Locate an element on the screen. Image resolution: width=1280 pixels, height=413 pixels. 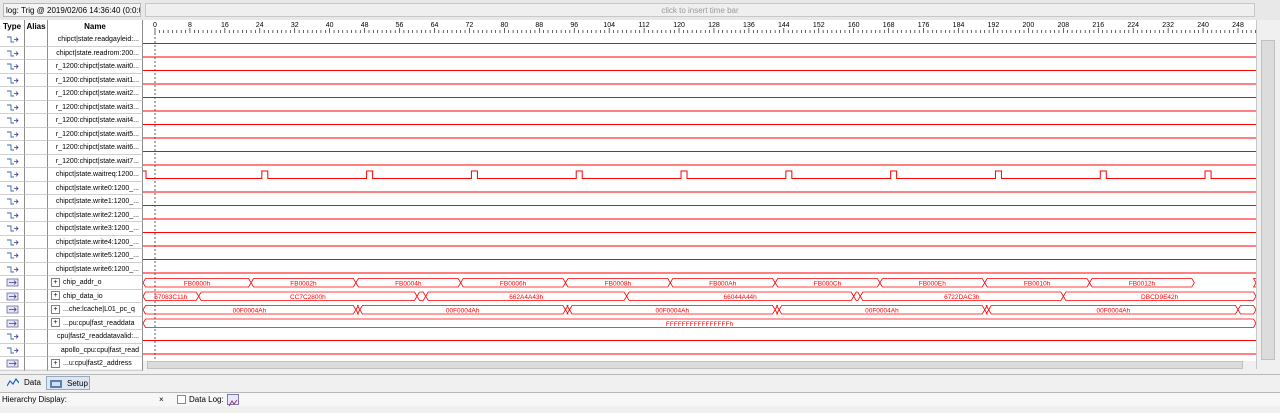
bus-value-label: DBCD9E42h is located at coordinates (1160, 297).